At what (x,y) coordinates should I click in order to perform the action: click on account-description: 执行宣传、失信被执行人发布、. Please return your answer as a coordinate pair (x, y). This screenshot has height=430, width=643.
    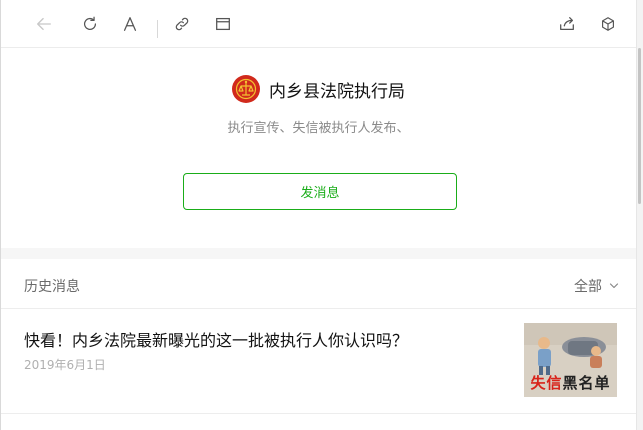
    Looking at the image, I should click on (318, 128).